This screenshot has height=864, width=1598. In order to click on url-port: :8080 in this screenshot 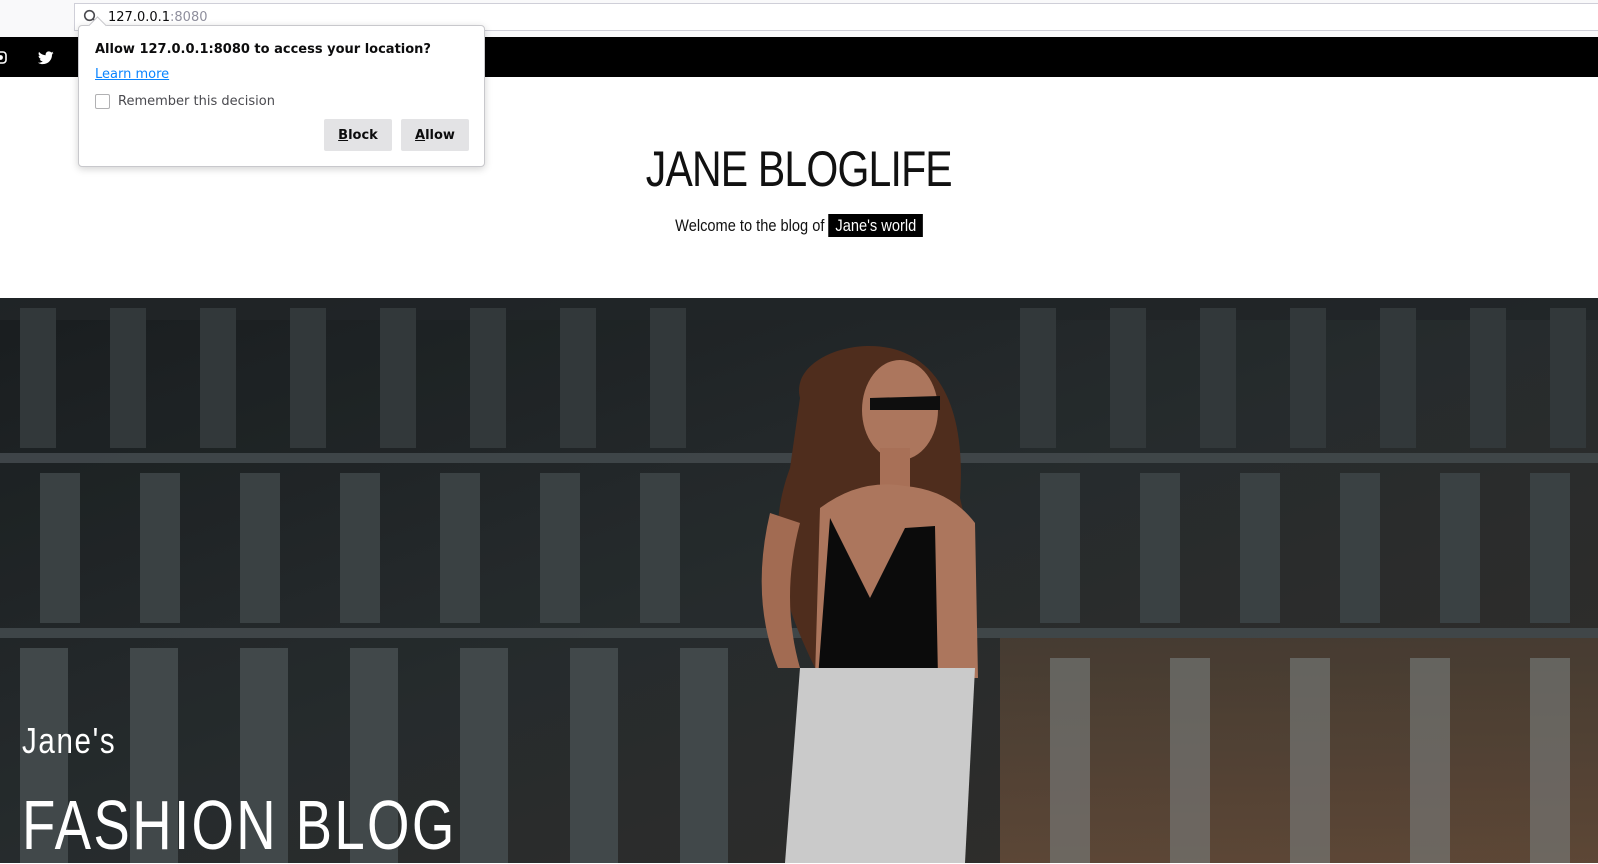, I will do `click(189, 17)`.